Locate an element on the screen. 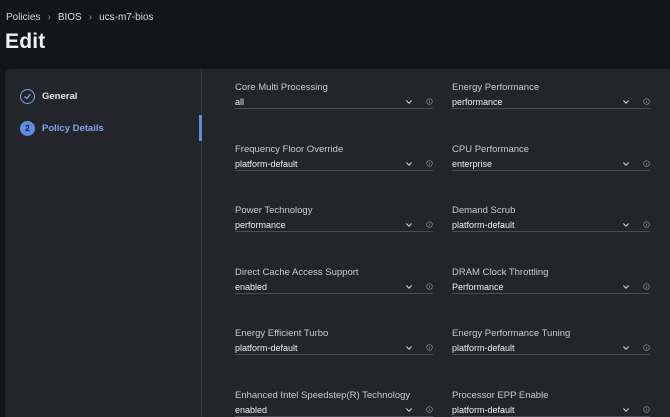 The image size is (670, 417). bios-field: Core Multi Processing all is located at coordinates (334, 95).